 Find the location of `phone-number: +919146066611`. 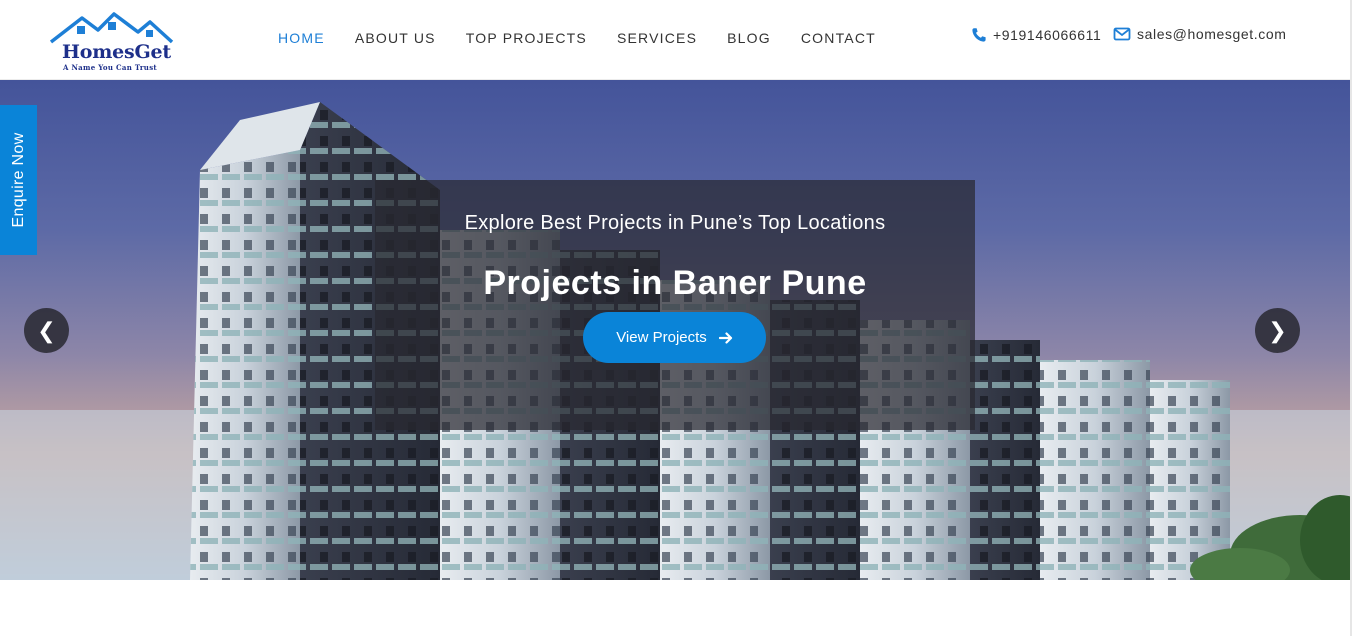

phone-number: +919146066611 is located at coordinates (1047, 35).